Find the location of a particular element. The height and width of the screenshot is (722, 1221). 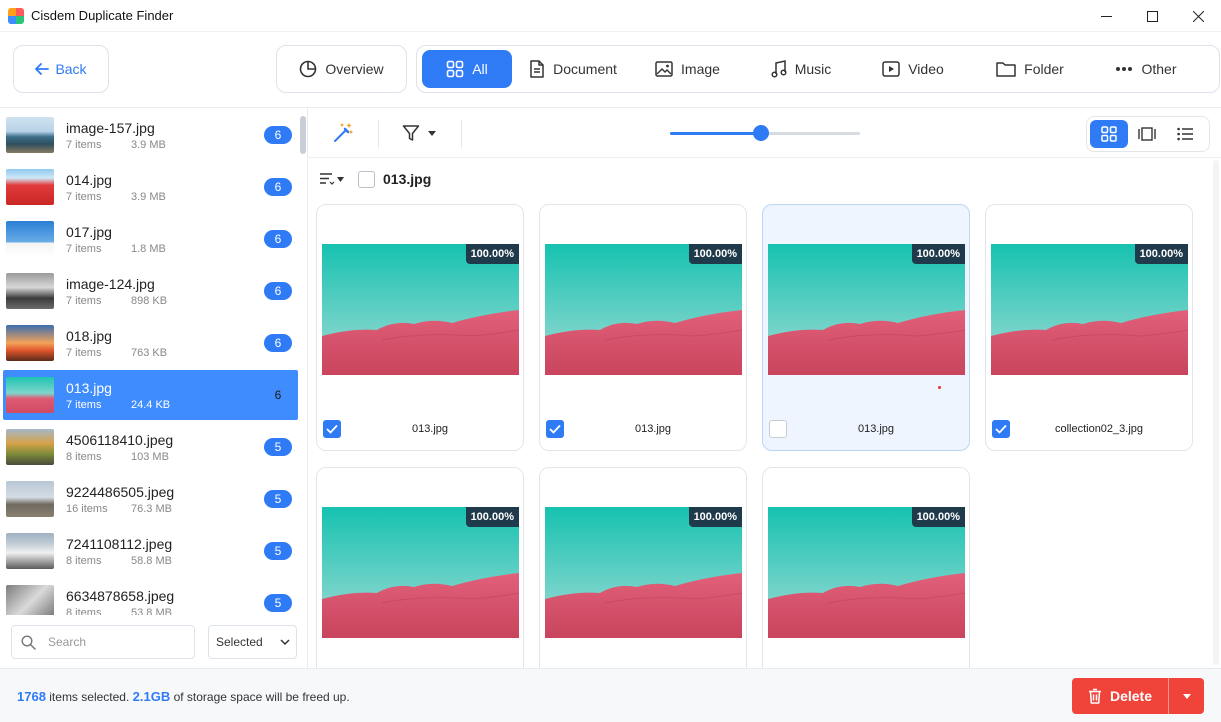

grid-icon is located at coordinates (455, 69).